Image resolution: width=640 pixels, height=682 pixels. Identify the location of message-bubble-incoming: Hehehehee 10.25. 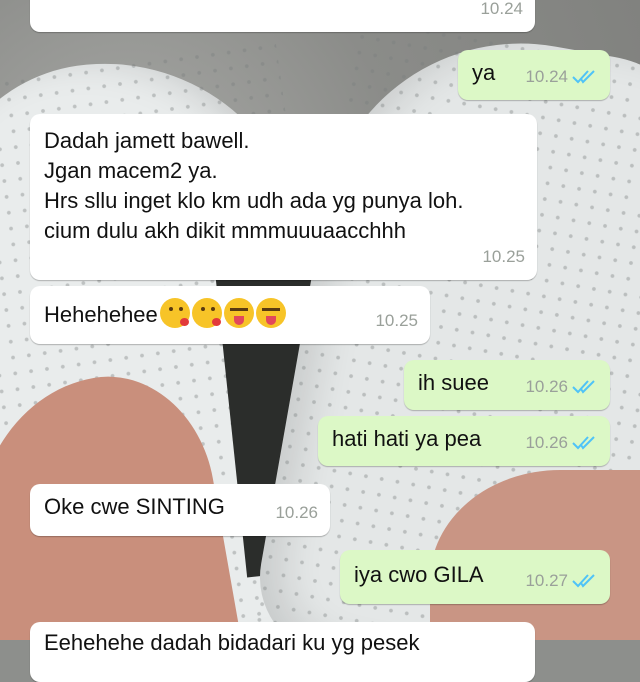
(230, 315).